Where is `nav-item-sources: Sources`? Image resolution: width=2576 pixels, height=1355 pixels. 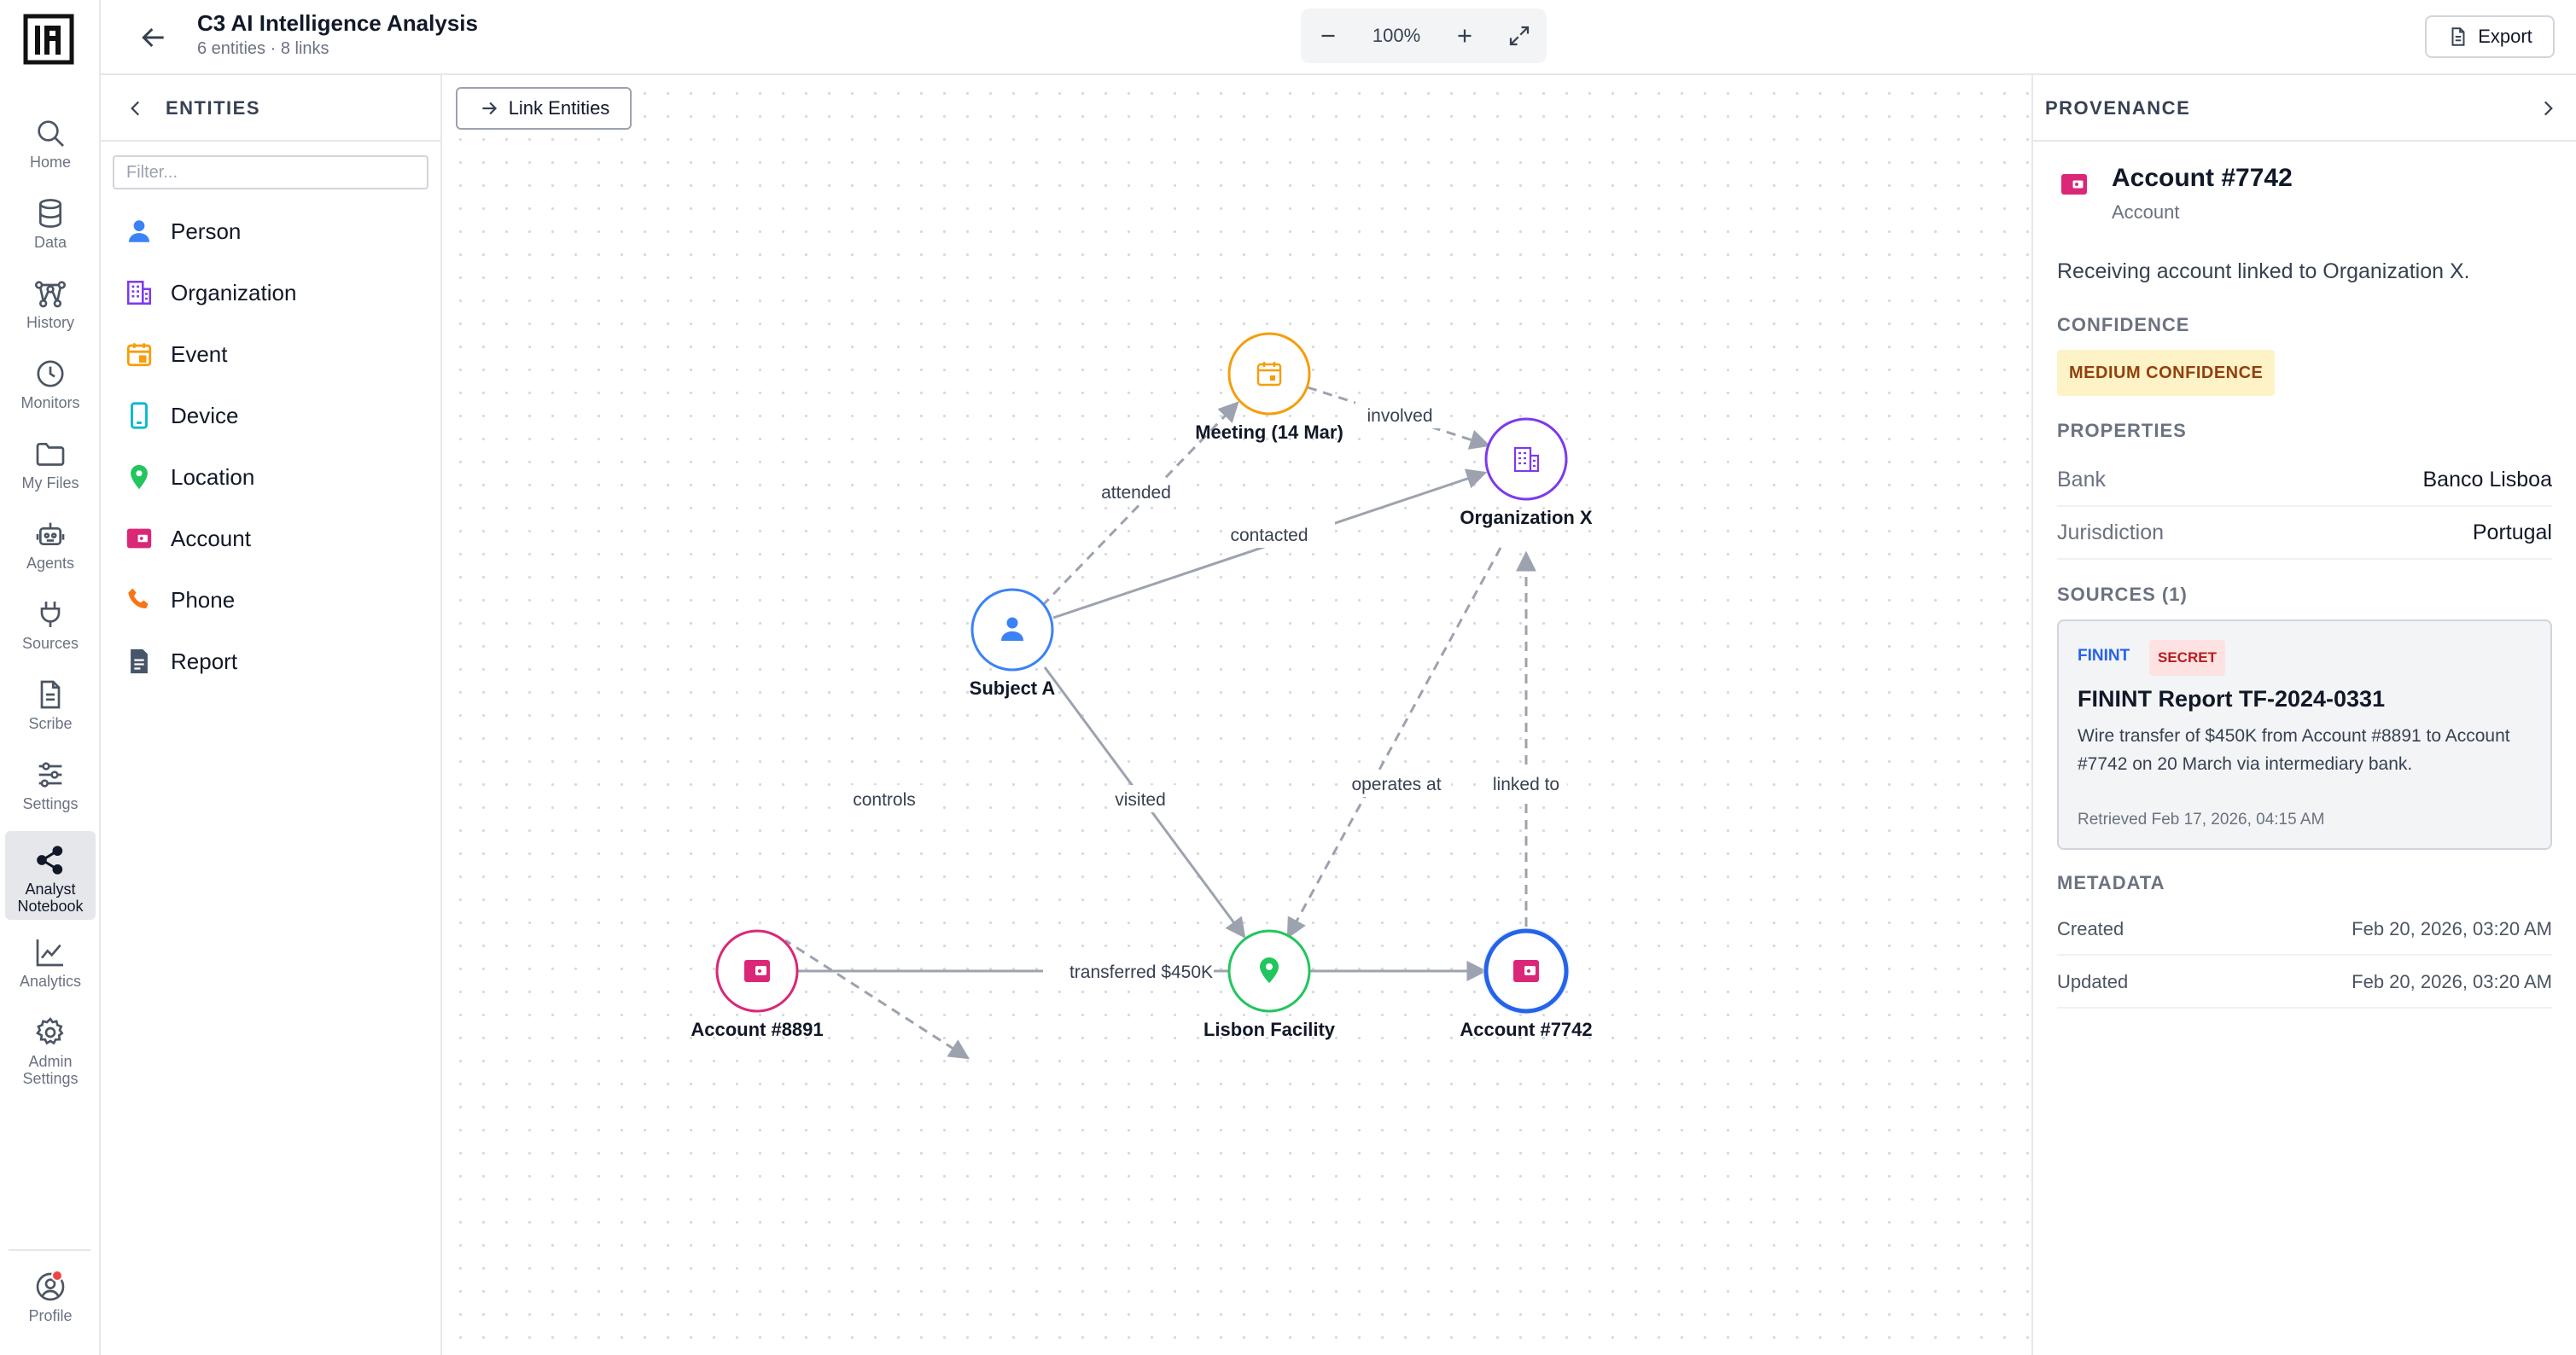 nav-item-sources: Sources is located at coordinates (50, 627).